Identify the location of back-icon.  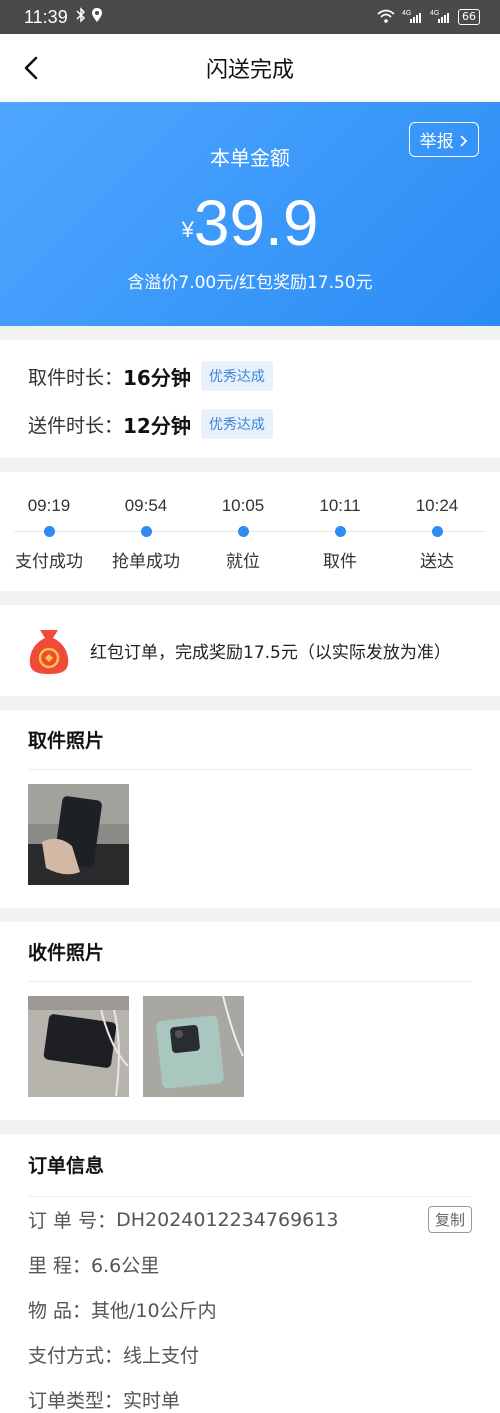
(32, 68).